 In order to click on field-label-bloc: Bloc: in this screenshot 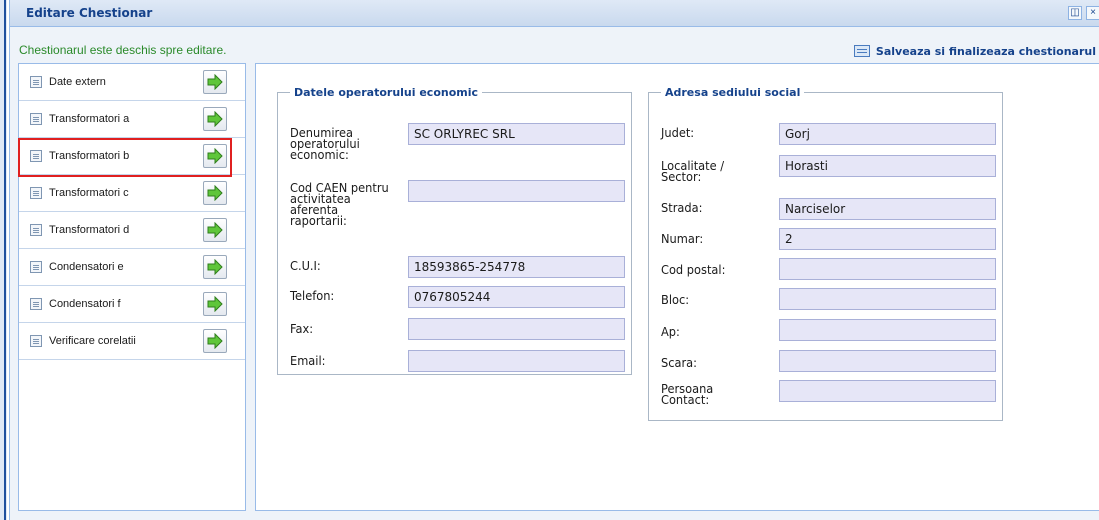, I will do `click(675, 300)`.